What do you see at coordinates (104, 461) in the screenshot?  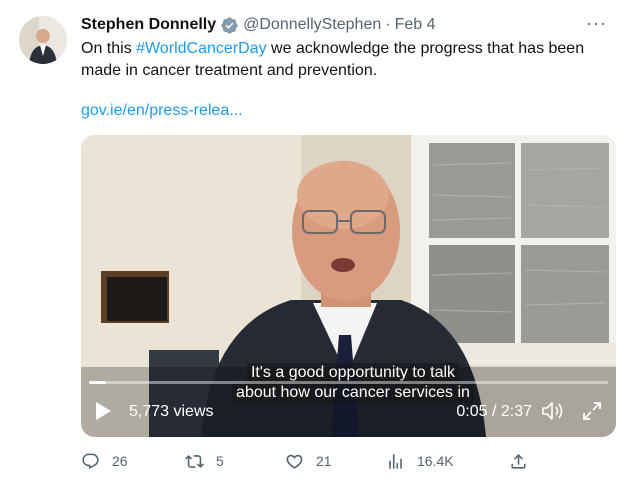 I see `reply-button: 26` at bounding box center [104, 461].